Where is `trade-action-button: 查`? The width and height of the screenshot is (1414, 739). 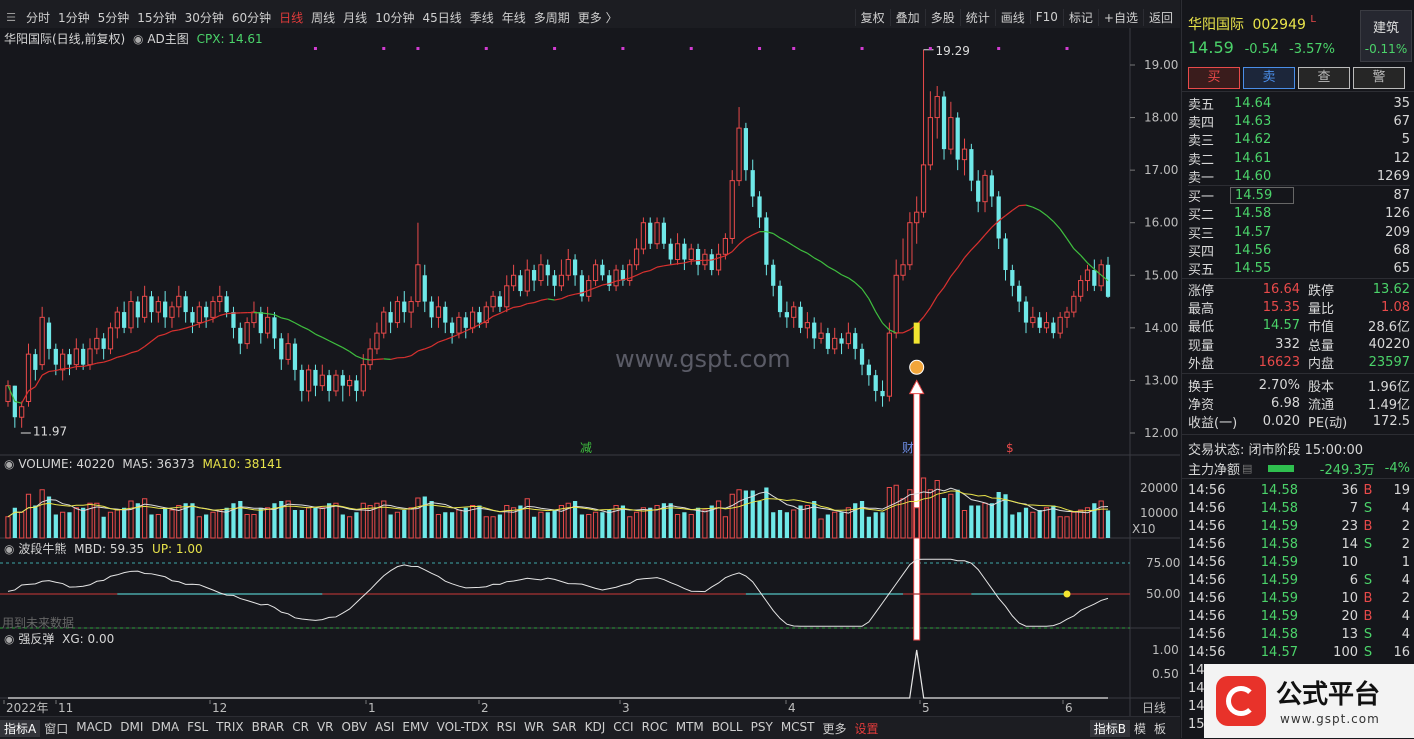
trade-action-button: 查 is located at coordinates (1324, 78).